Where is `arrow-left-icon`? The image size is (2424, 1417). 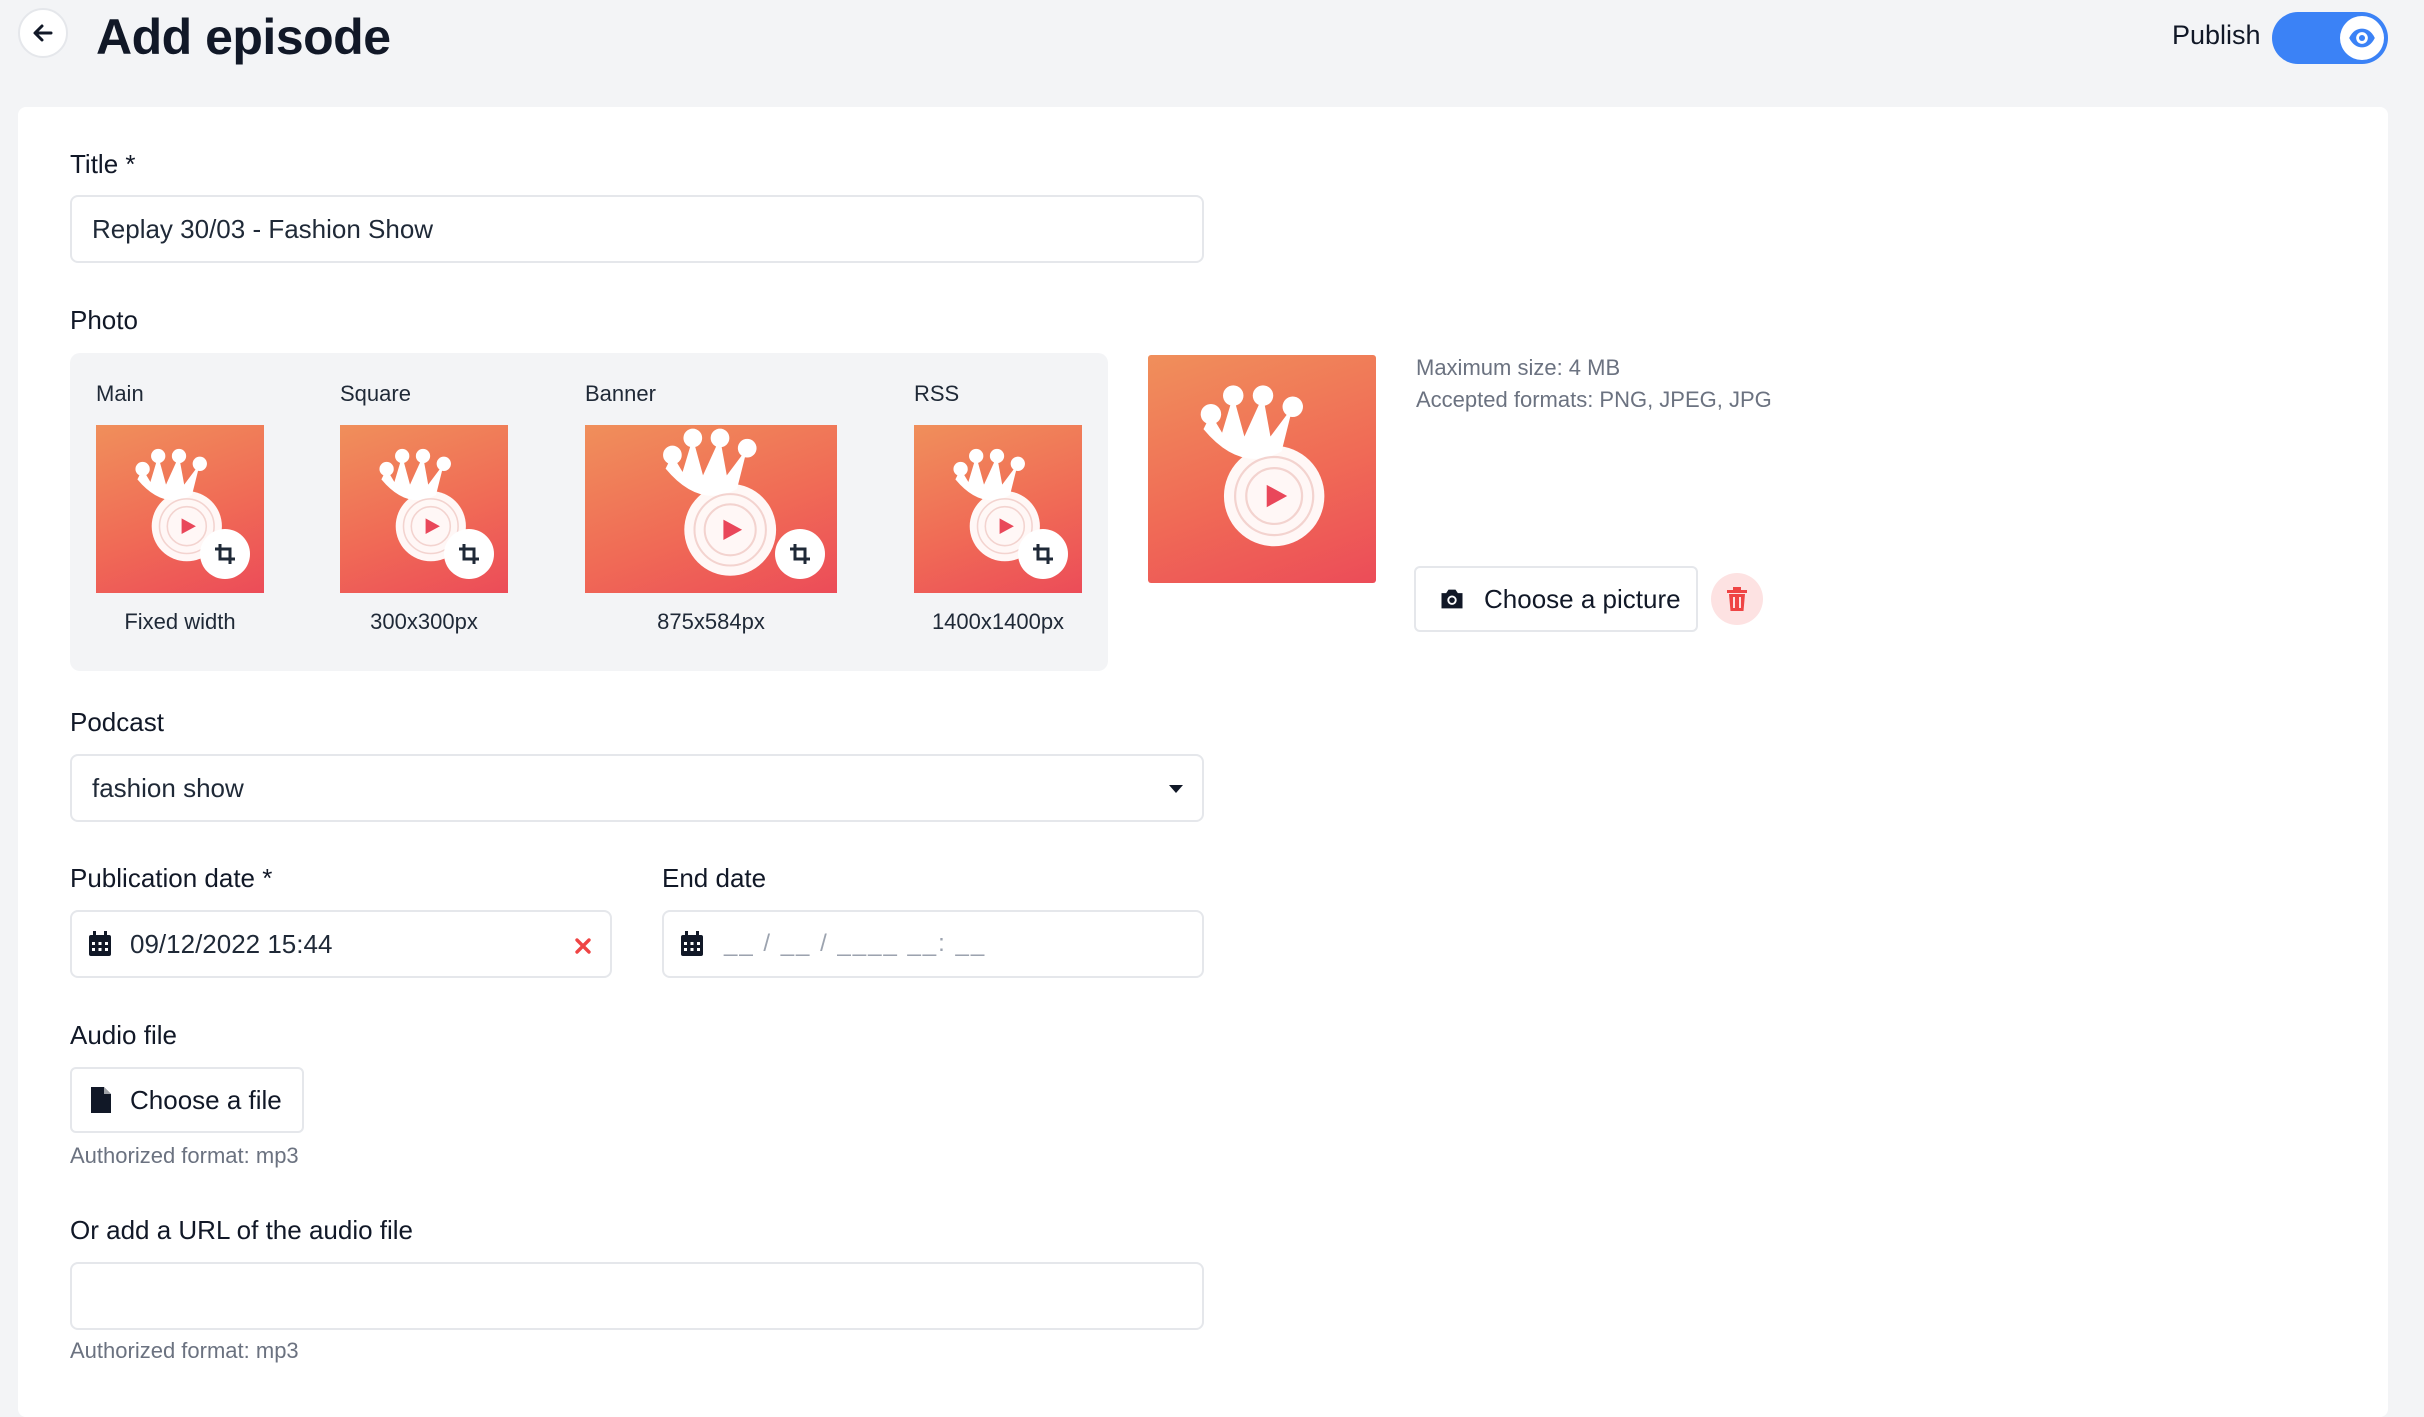 arrow-left-icon is located at coordinates (43, 33).